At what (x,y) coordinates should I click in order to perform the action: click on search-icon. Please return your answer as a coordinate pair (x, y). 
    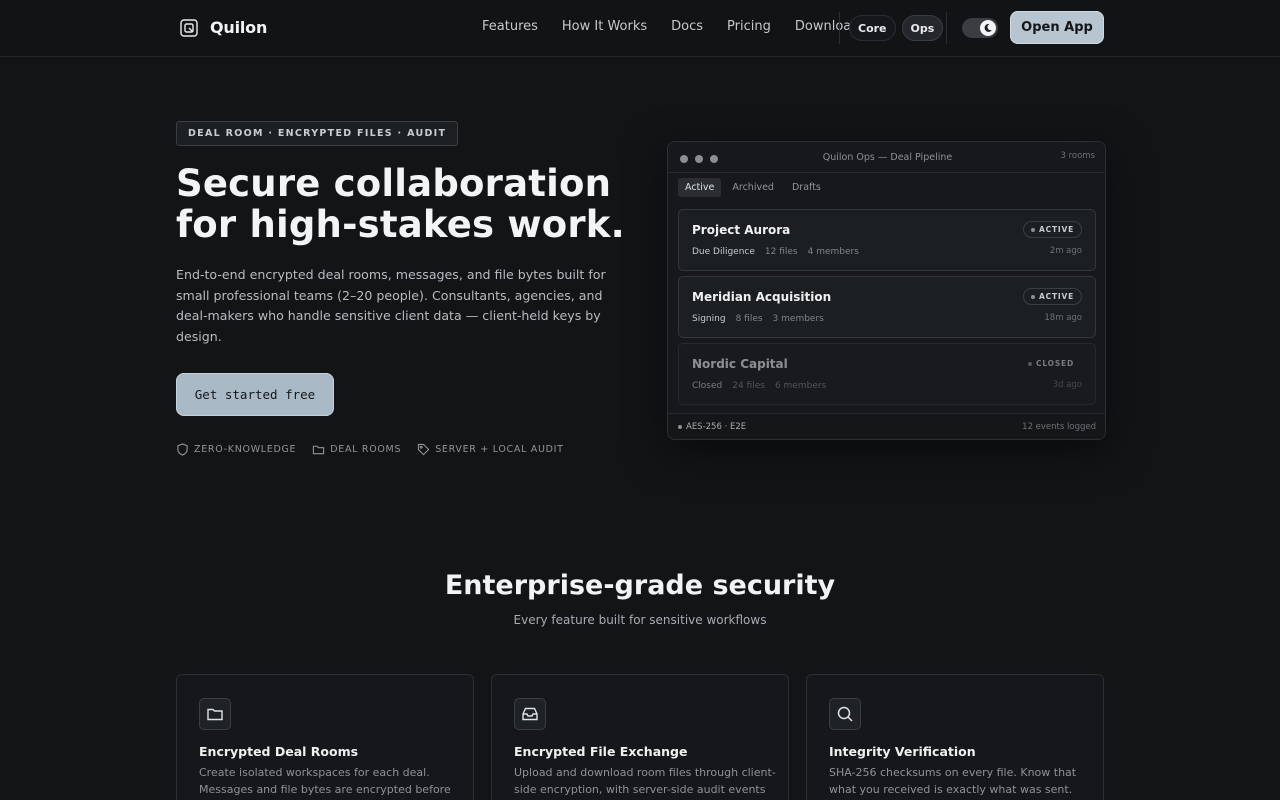
    Looking at the image, I should click on (845, 714).